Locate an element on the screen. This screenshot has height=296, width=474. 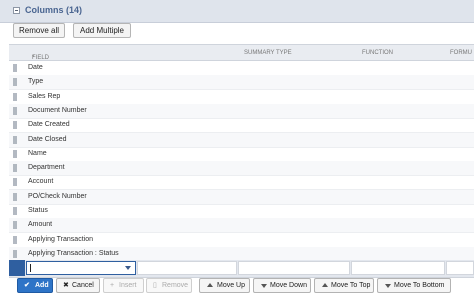
field-label: Name is located at coordinates (37, 153).